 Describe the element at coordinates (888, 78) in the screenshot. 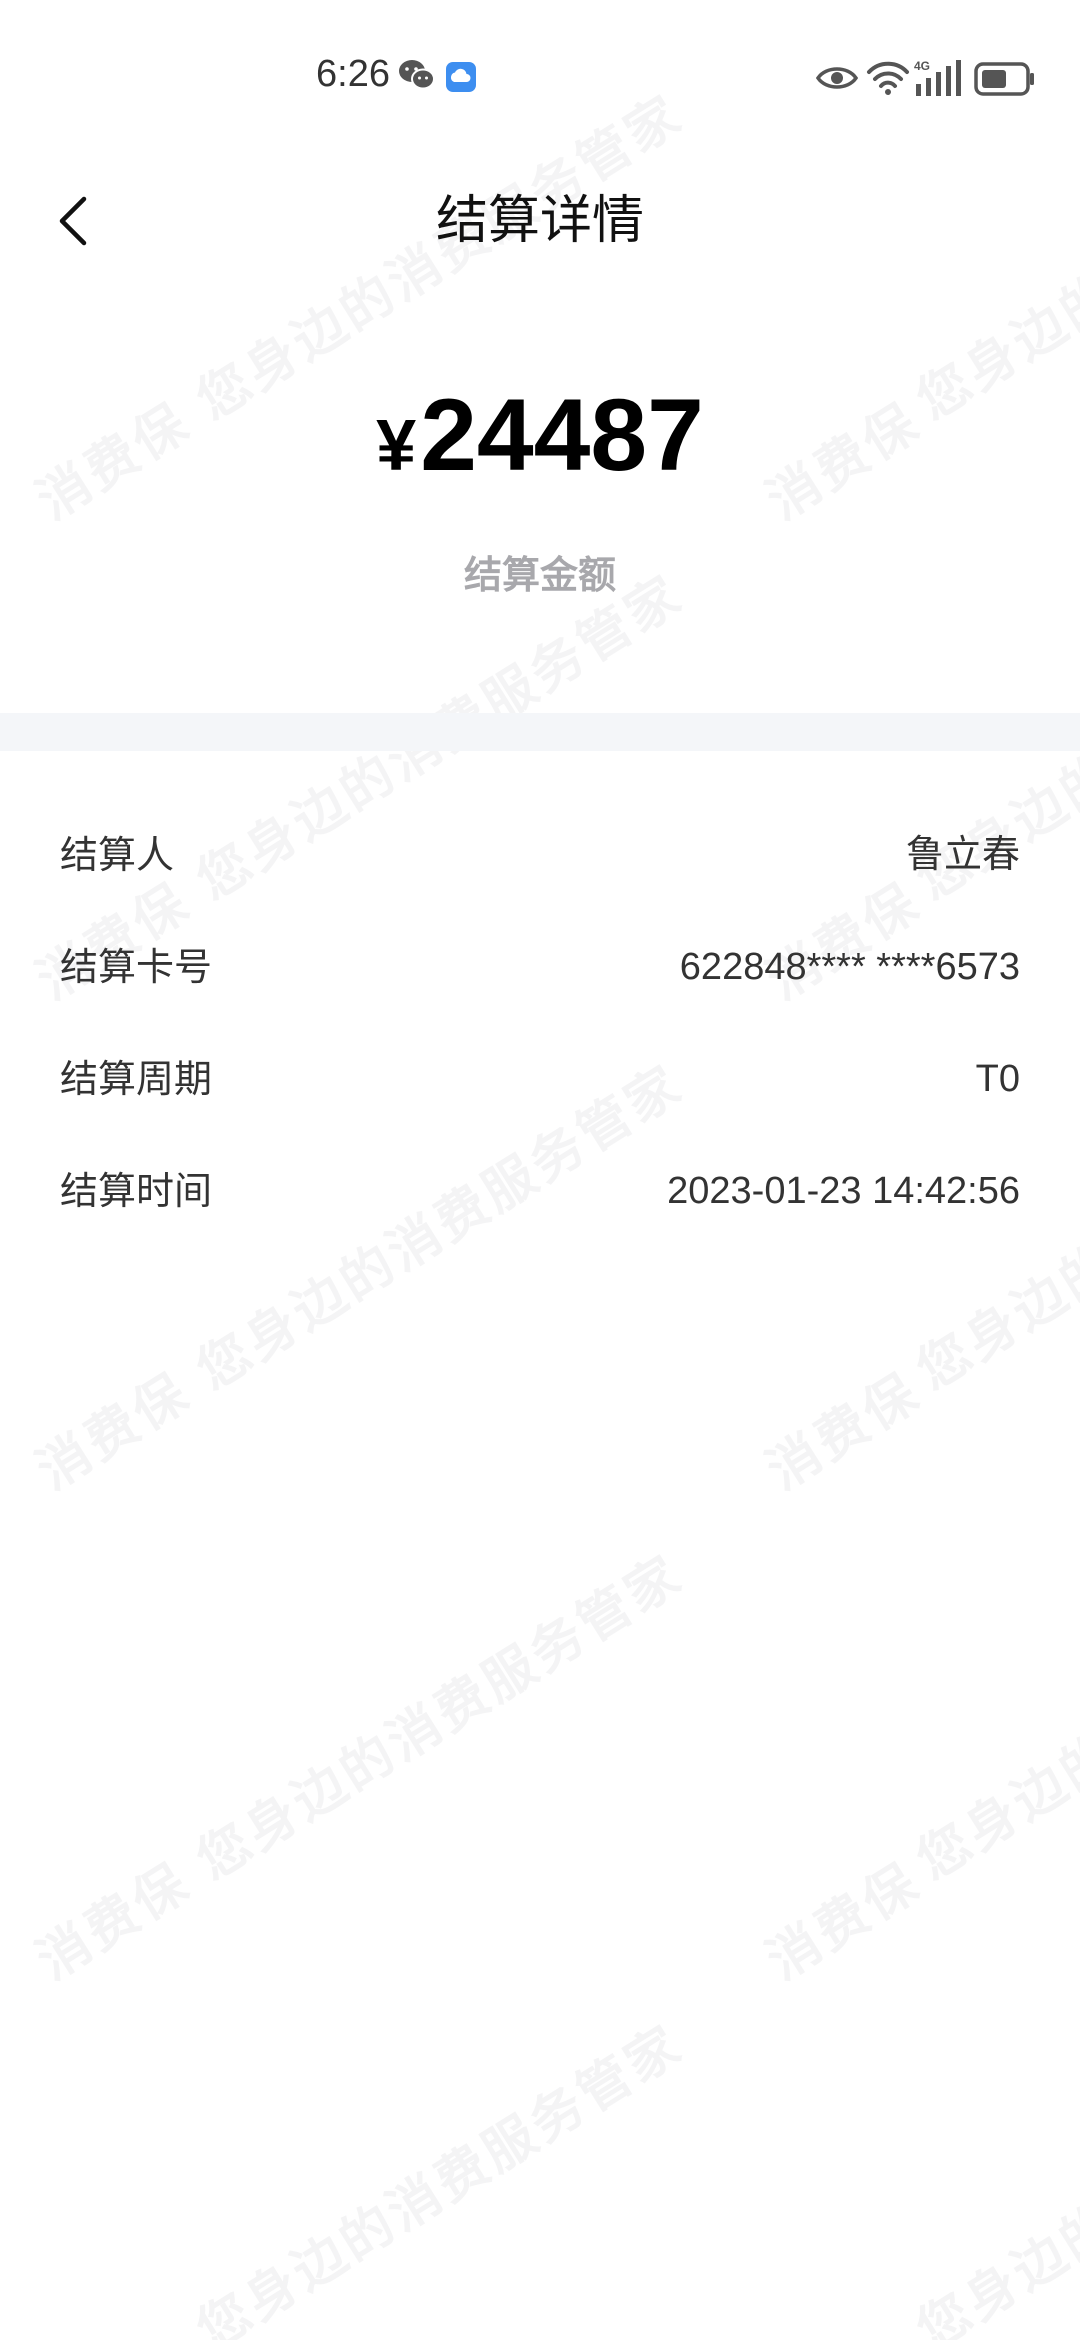

I see `wifi-icon` at that location.